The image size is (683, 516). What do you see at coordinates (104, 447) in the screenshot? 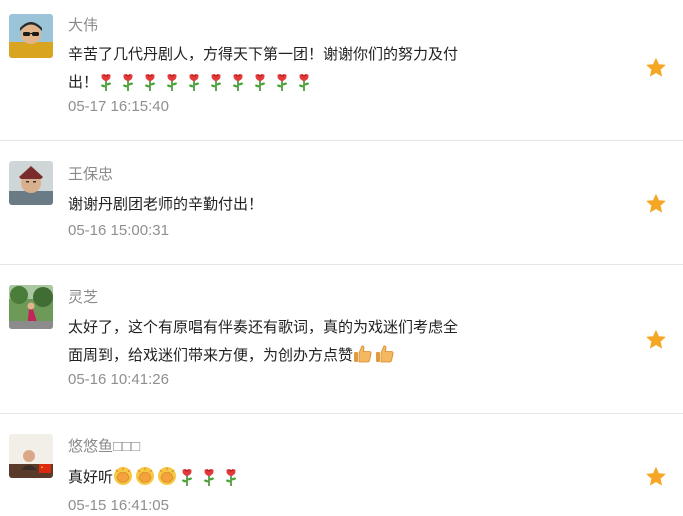
I see `username: 悠悠鱼□□□` at bounding box center [104, 447].